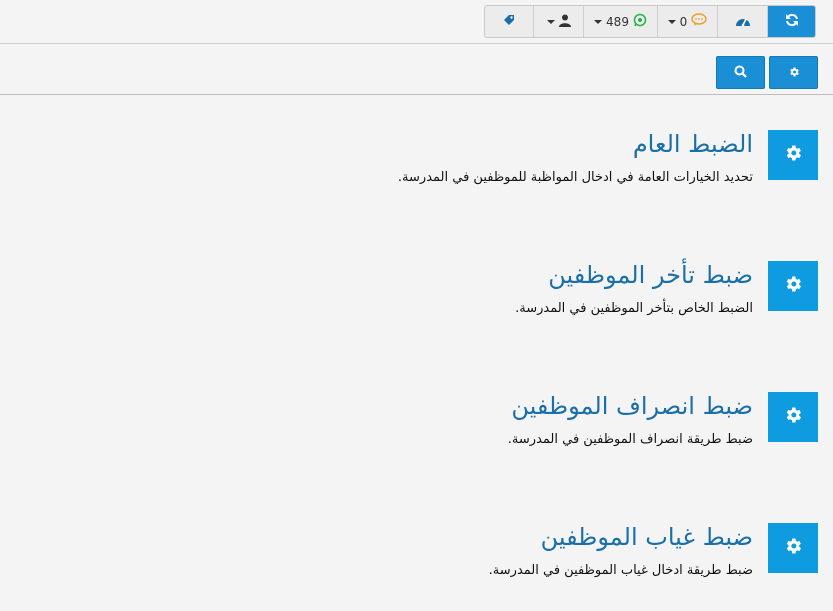 The image size is (833, 611). I want to click on settings-button, so click(793, 72).